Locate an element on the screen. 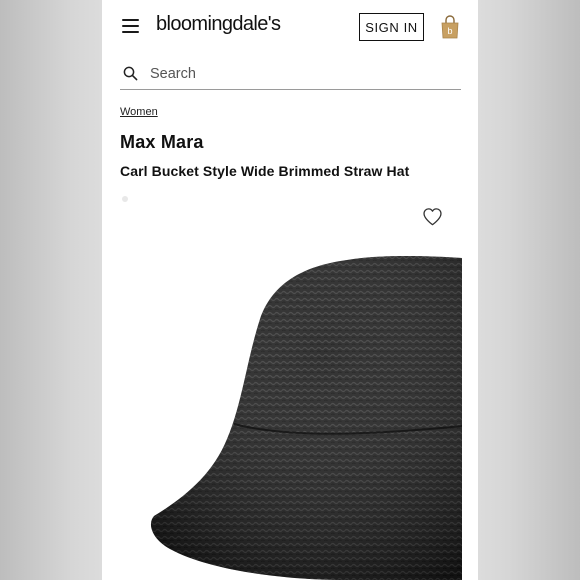  image-indicator-dot is located at coordinates (125, 199).